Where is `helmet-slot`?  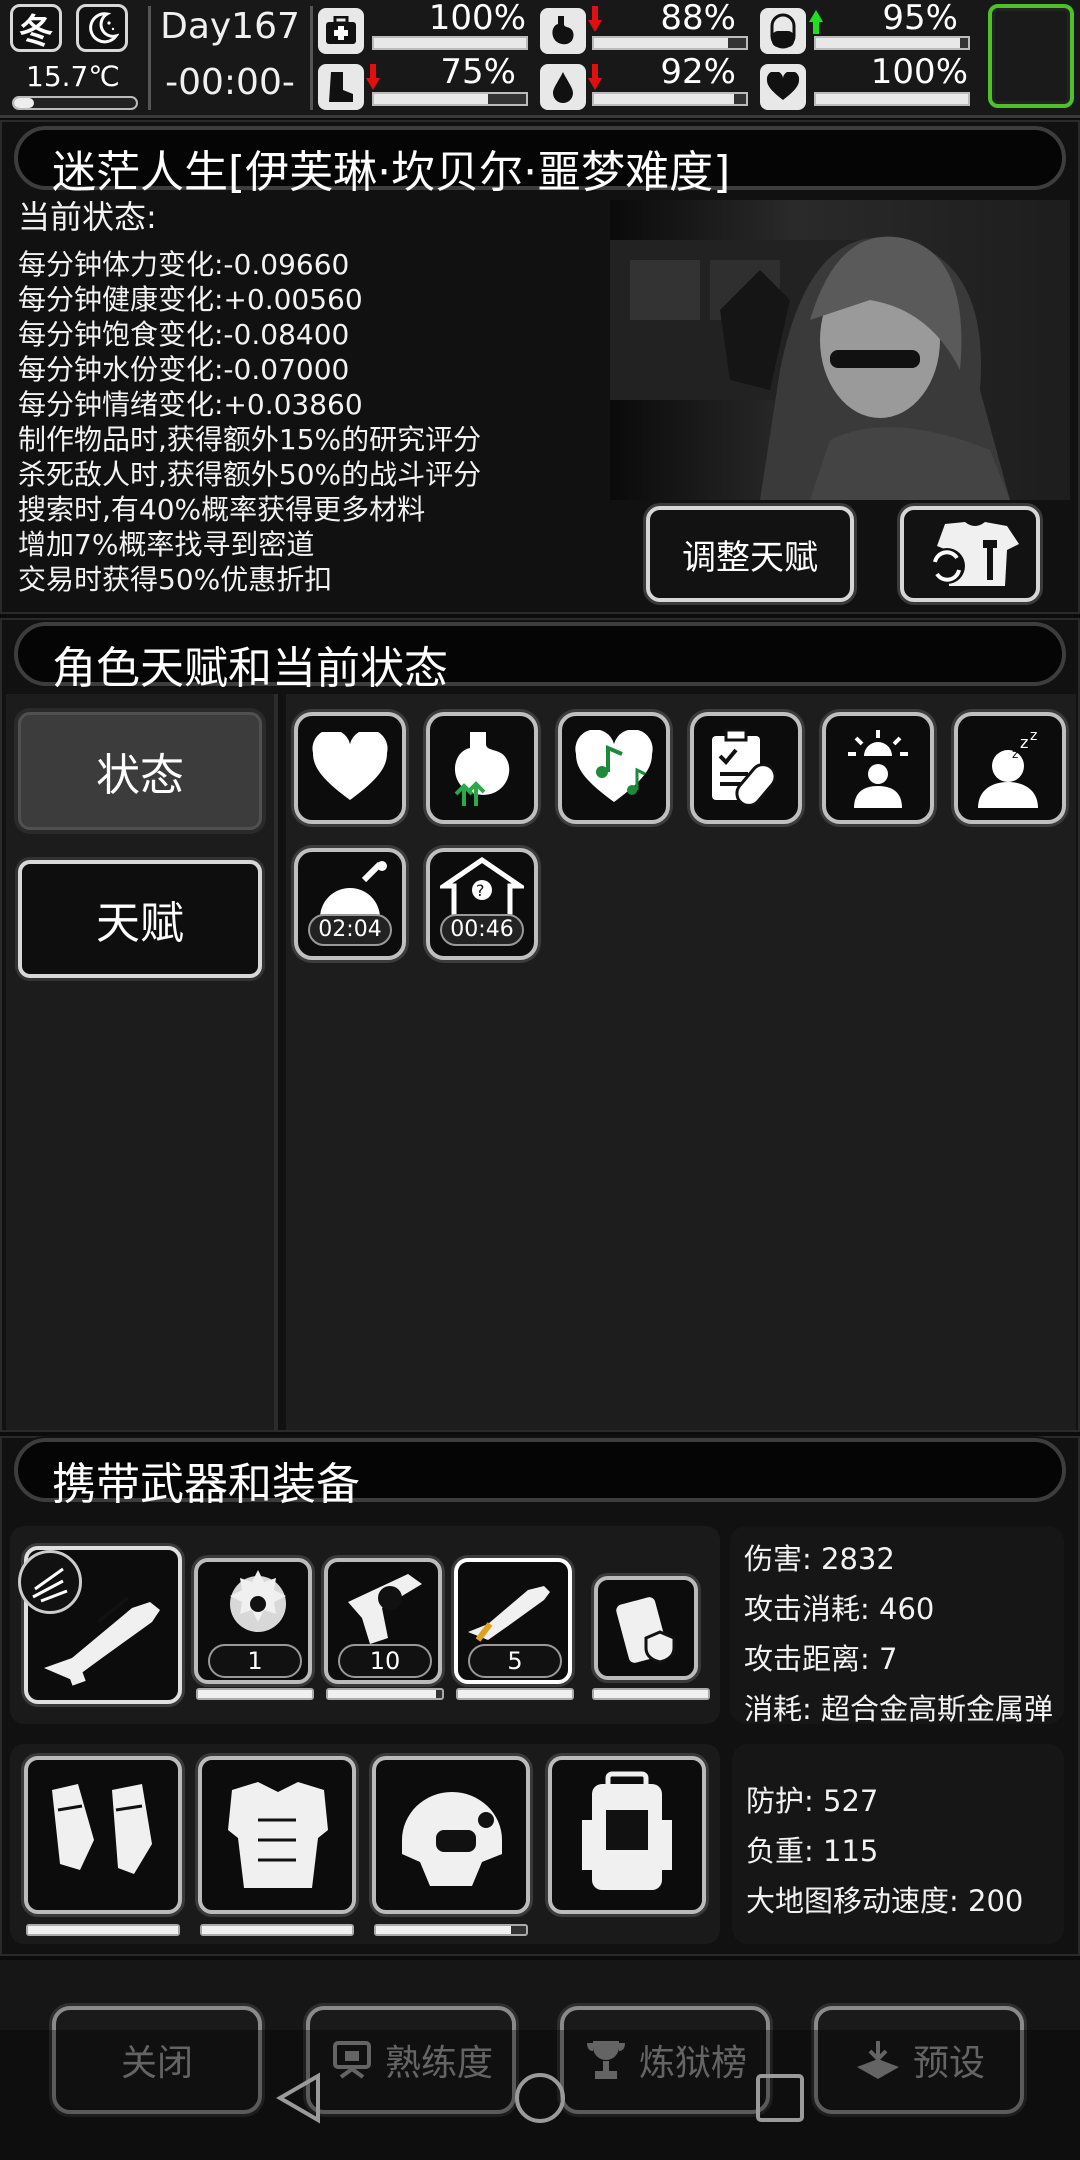 helmet-slot is located at coordinates (451, 1835).